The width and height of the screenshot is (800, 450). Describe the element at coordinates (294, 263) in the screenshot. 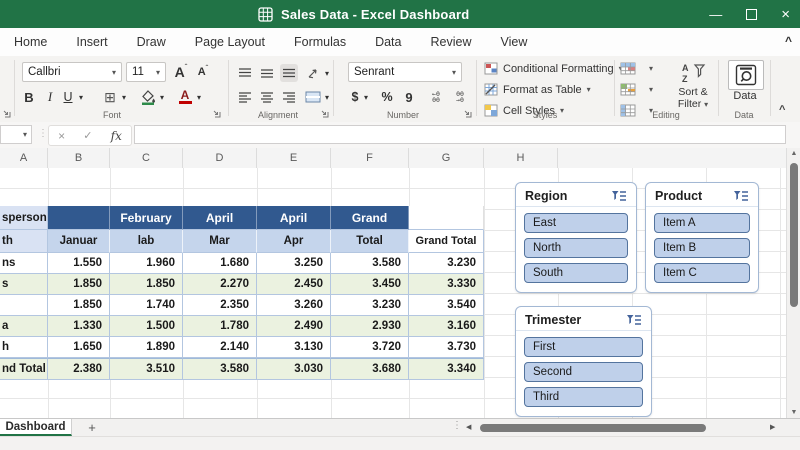

I see `pivot-cell: 3.250` at that location.